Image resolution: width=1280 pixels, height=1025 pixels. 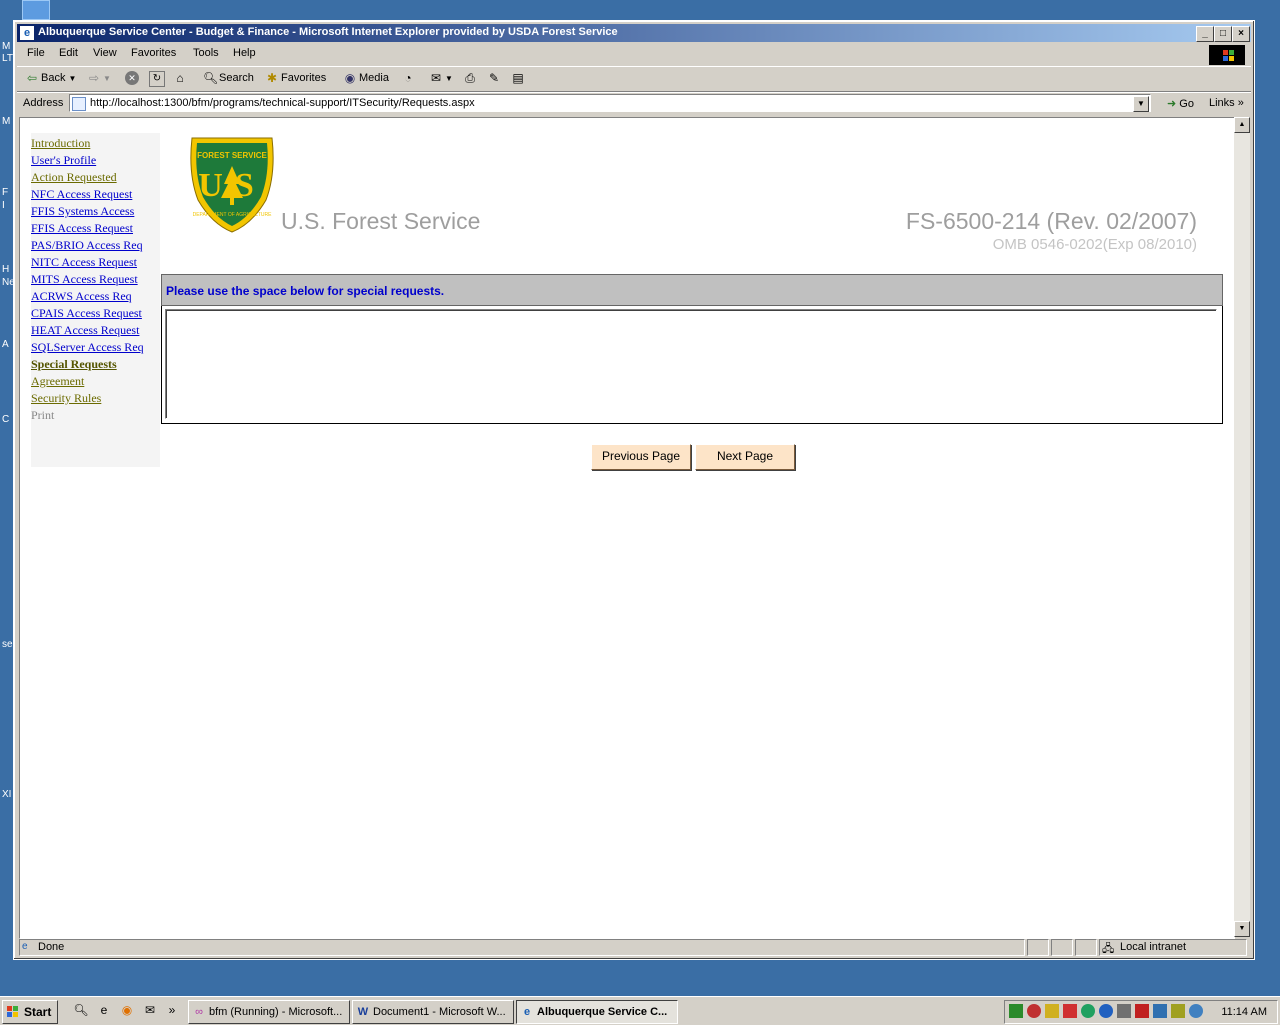 I want to click on go-label: Go, so click(x=1186, y=104).